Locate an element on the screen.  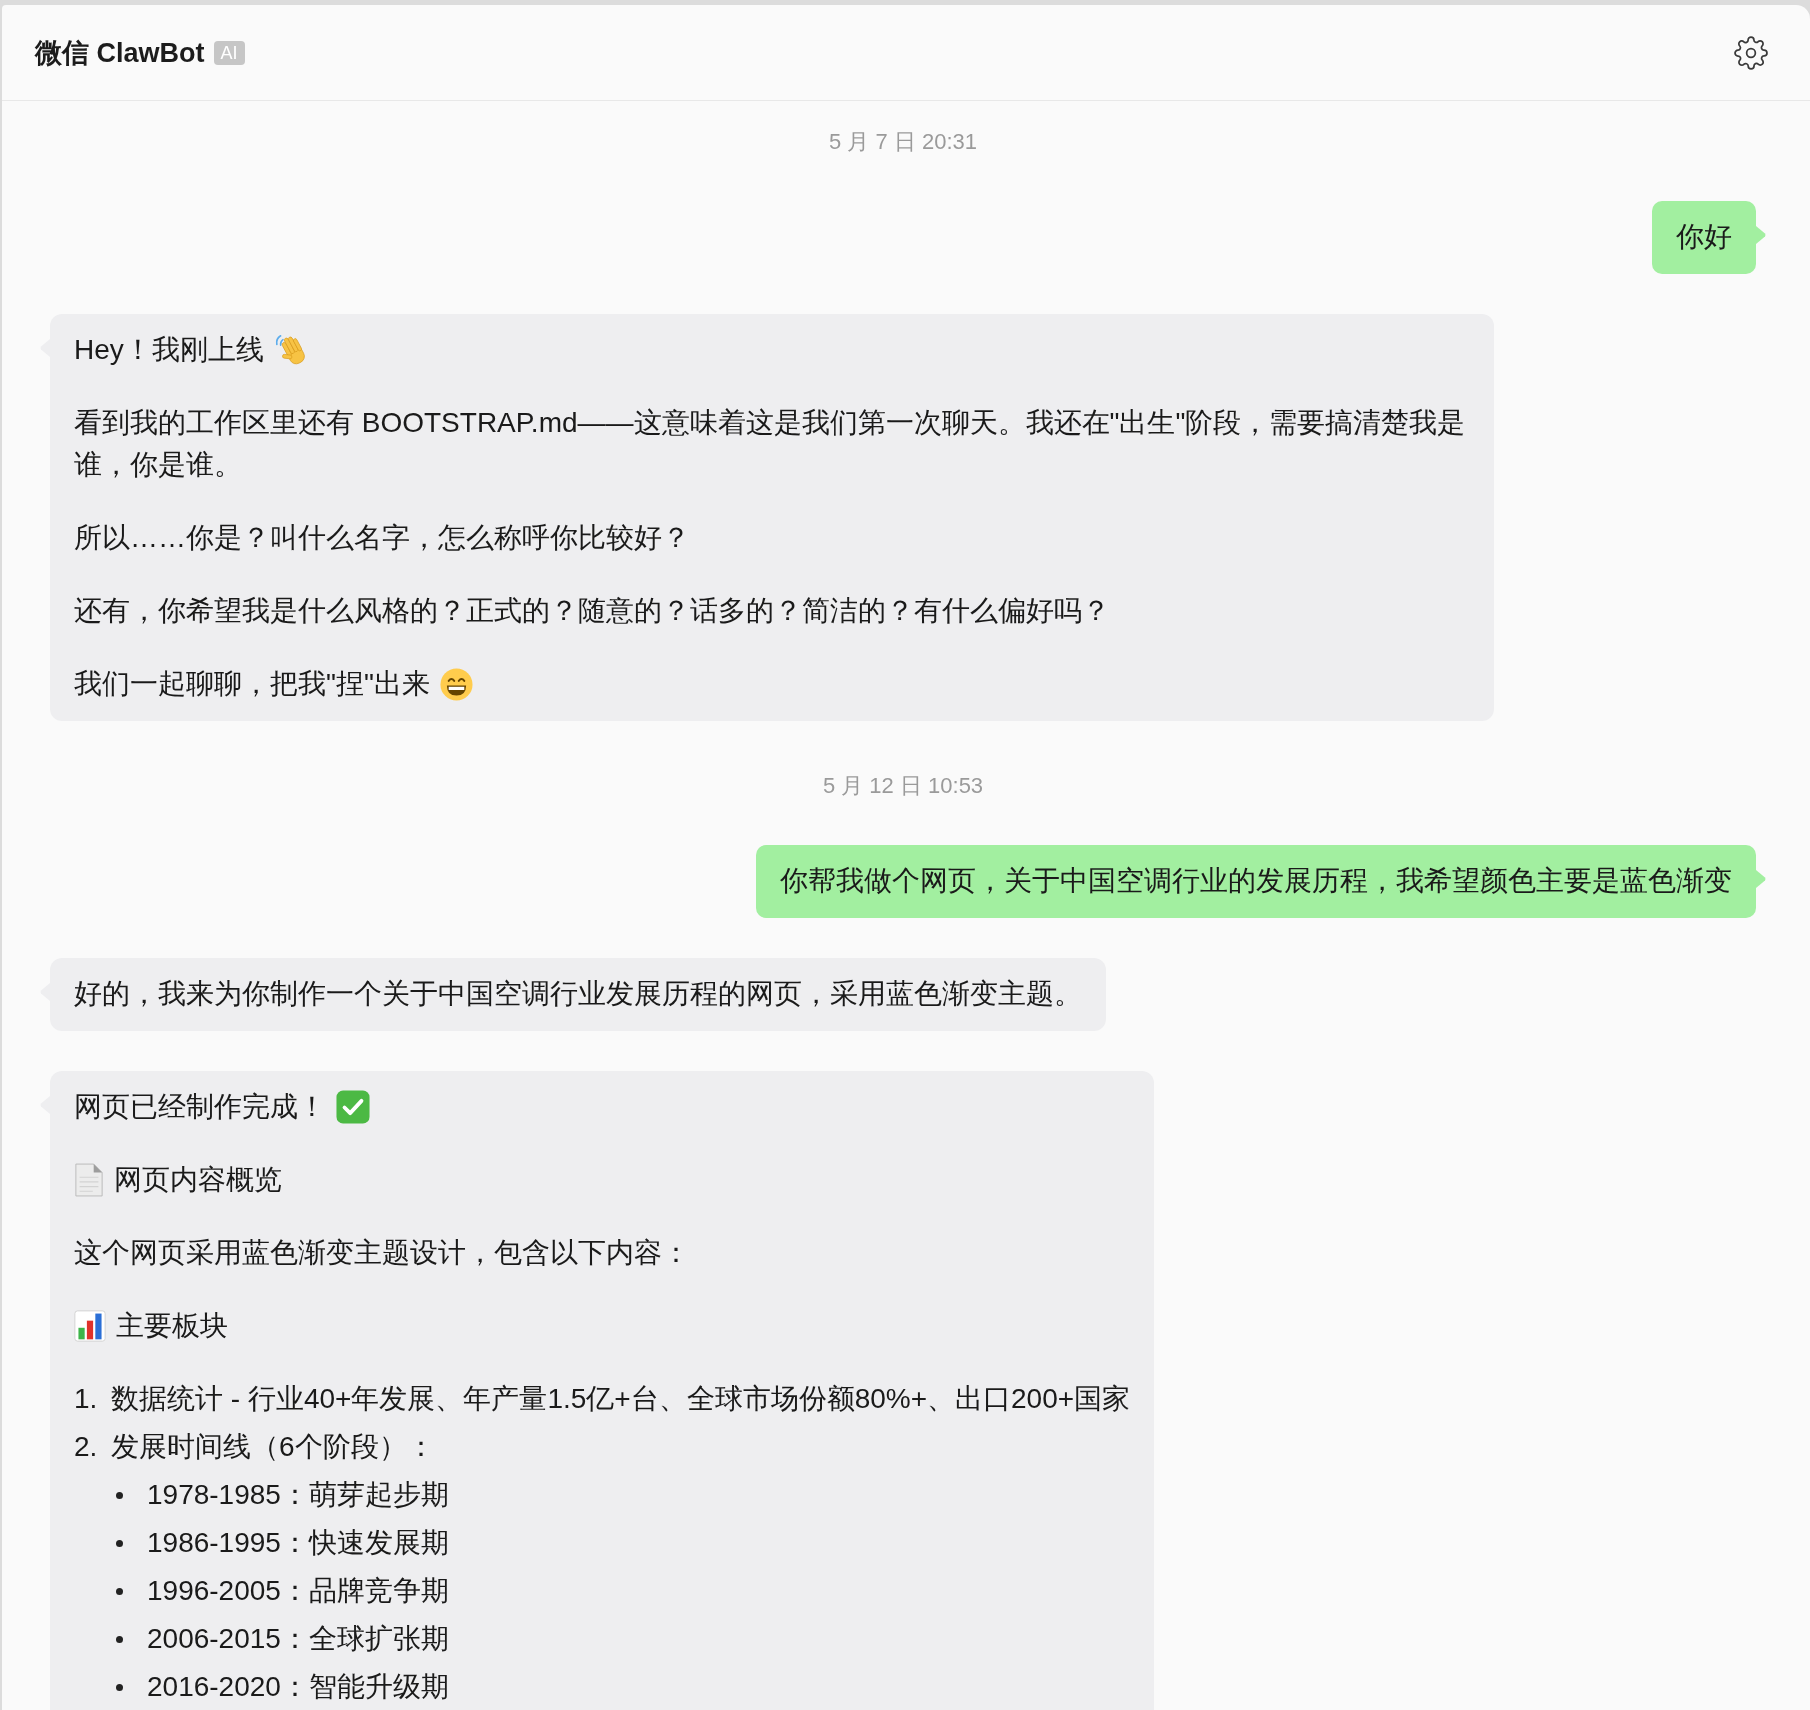
window-title: 微信 ClawBot is located at coordinates (120, 53).